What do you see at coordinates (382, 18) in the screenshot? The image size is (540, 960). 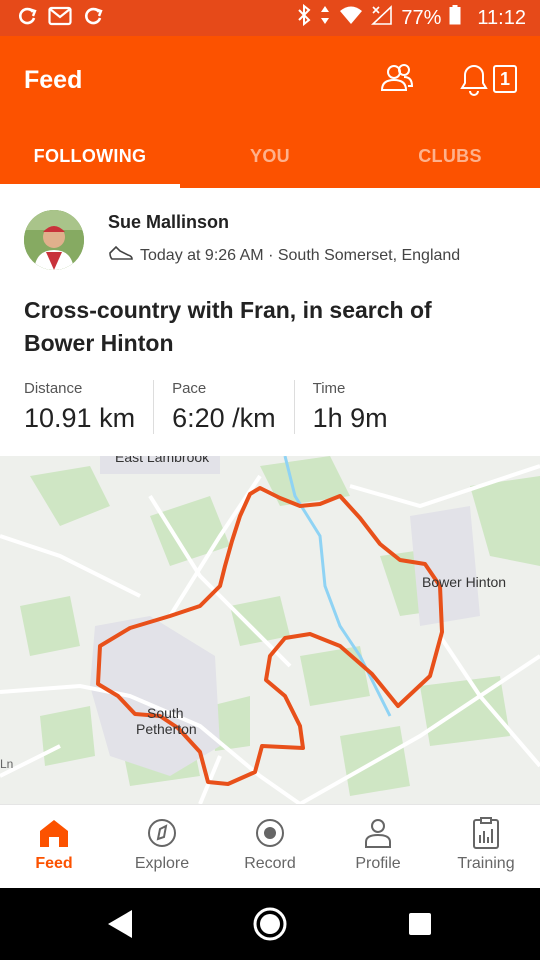 I see `signal-icon` at bounding box center [382, 18].